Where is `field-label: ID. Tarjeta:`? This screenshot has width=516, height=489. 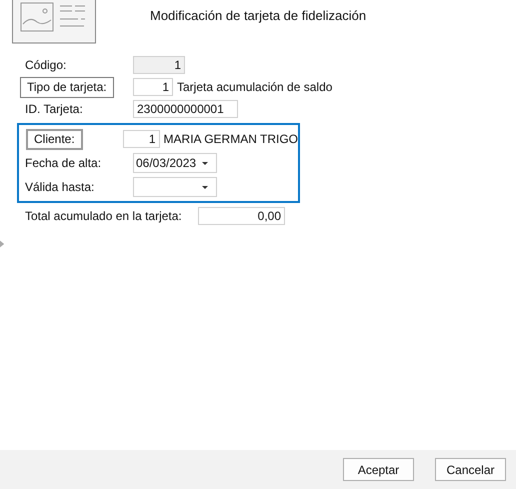
field-label: ID. Tarjeta: is located at coordinates (54, 109).